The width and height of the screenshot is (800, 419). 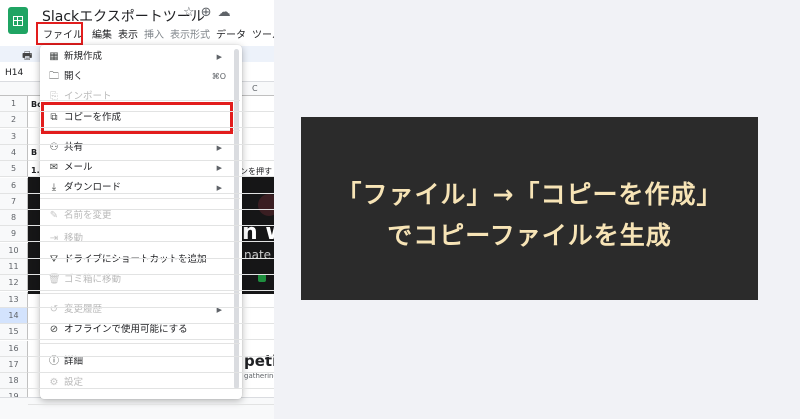 What do you see at coordinates (74, 382) in the screenshot?
I see `menu-item-label: 設定` at bounding box center [74, 382].